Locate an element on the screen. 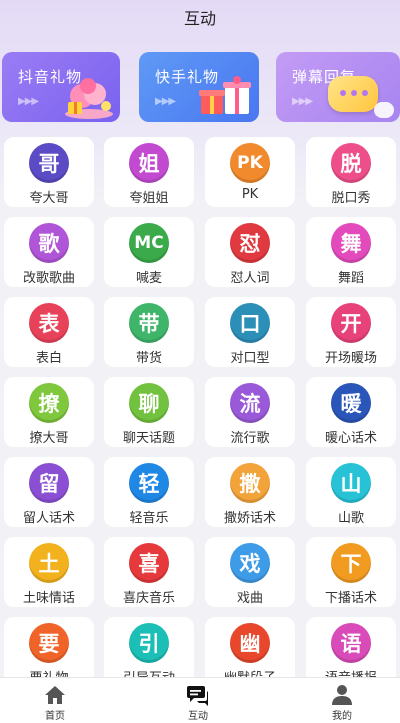 The width and height of the screenshot is (400, 723). grid-item-label: 土味情话 is located at coordinates (48, 598).